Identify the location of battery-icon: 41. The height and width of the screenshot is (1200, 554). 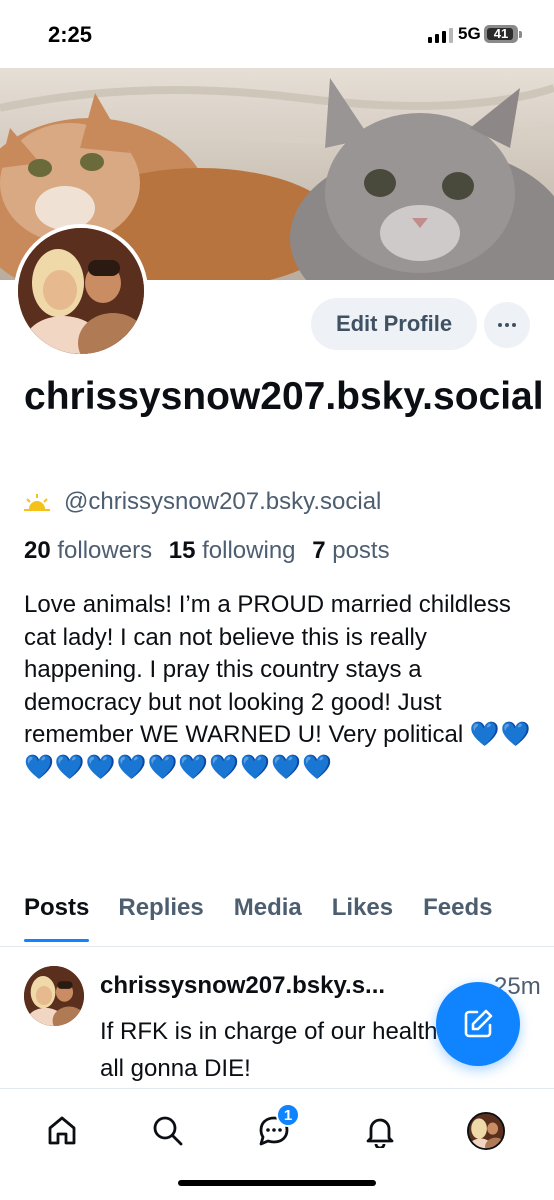
(503, 34).